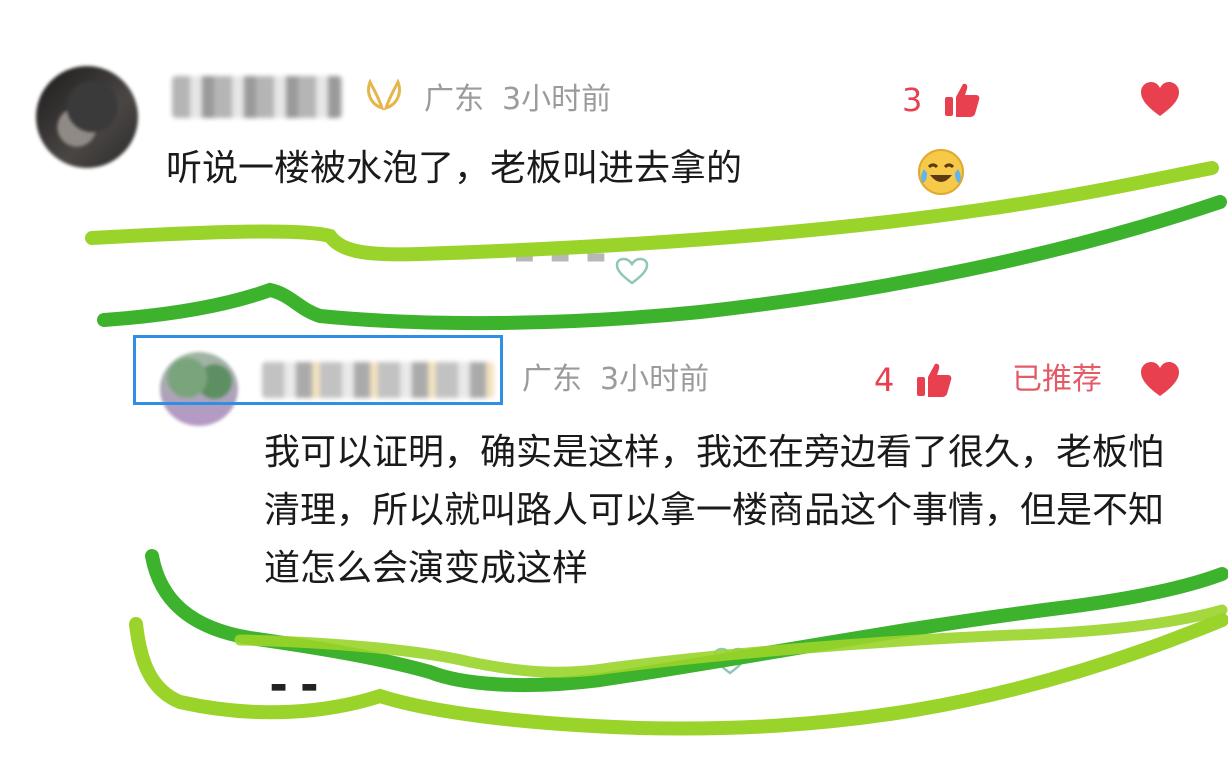 Image resolution: width=1228 pixels, height=784 pixels. I want to click on scribble-line, so click(678, 674).